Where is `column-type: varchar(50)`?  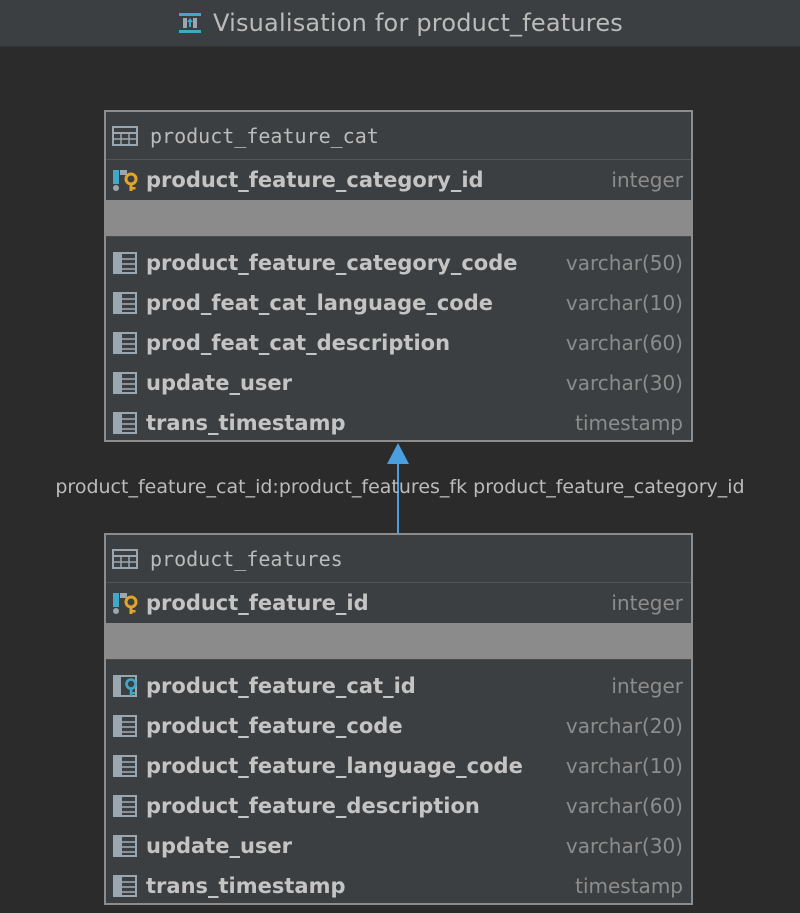 column-type: varchar(50) is located at coordinates (624, 263).